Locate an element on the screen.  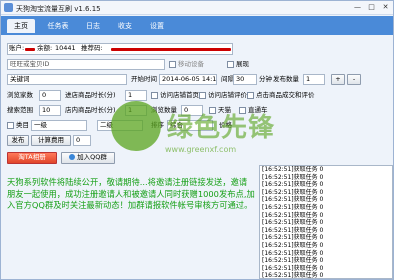
click-review-checkbox is located at coordinates (250, 95).